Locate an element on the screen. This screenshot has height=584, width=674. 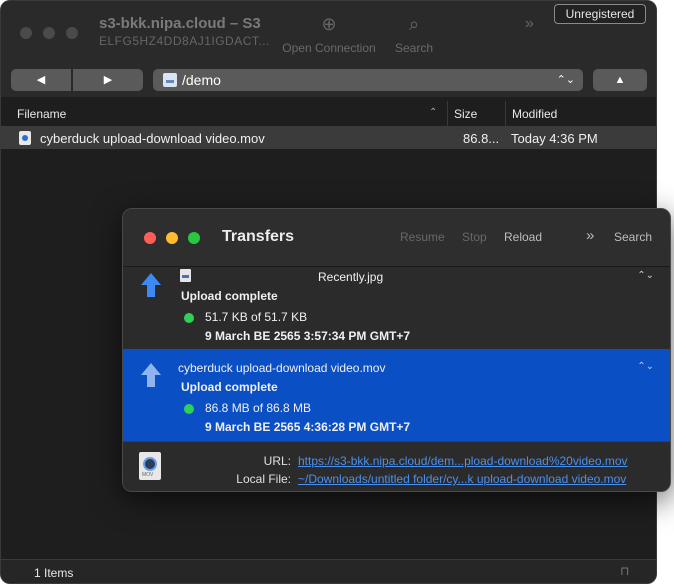
open-connection-button: ⊕ Open Connection is located at coordinates (329, 34).